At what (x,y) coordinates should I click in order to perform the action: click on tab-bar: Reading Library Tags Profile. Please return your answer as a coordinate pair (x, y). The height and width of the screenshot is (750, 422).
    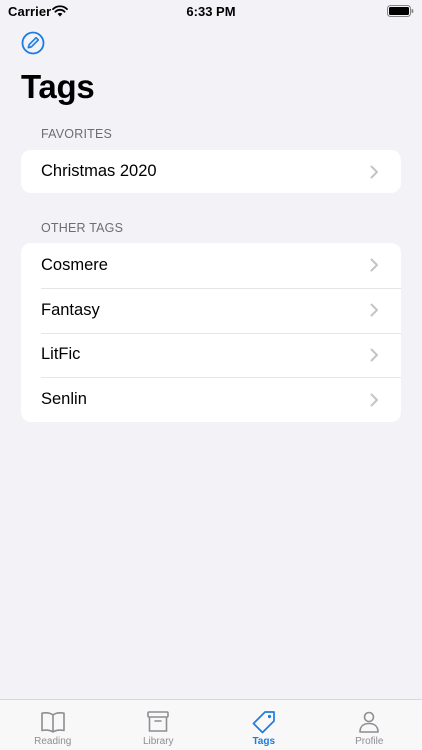
    Looking at the image, I should click on (211, 724).